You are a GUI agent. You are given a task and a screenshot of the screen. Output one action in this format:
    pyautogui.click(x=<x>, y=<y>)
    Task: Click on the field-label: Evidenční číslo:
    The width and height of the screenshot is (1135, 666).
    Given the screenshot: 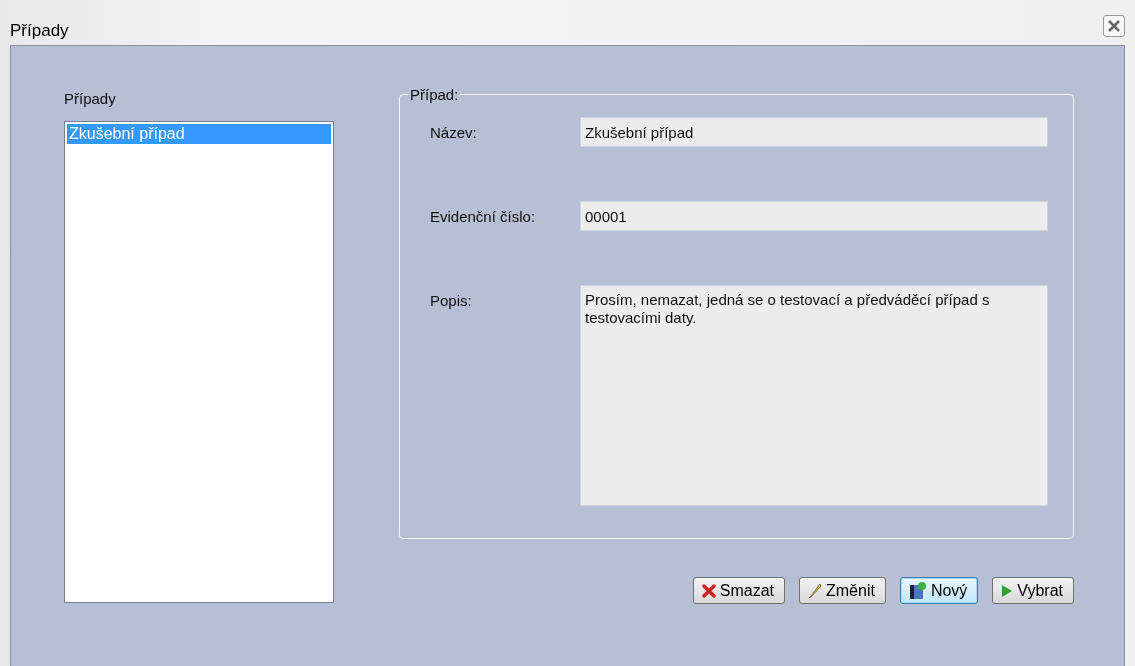 What is the action you would take?
    pyautogui.click(x=483, y=216)
    